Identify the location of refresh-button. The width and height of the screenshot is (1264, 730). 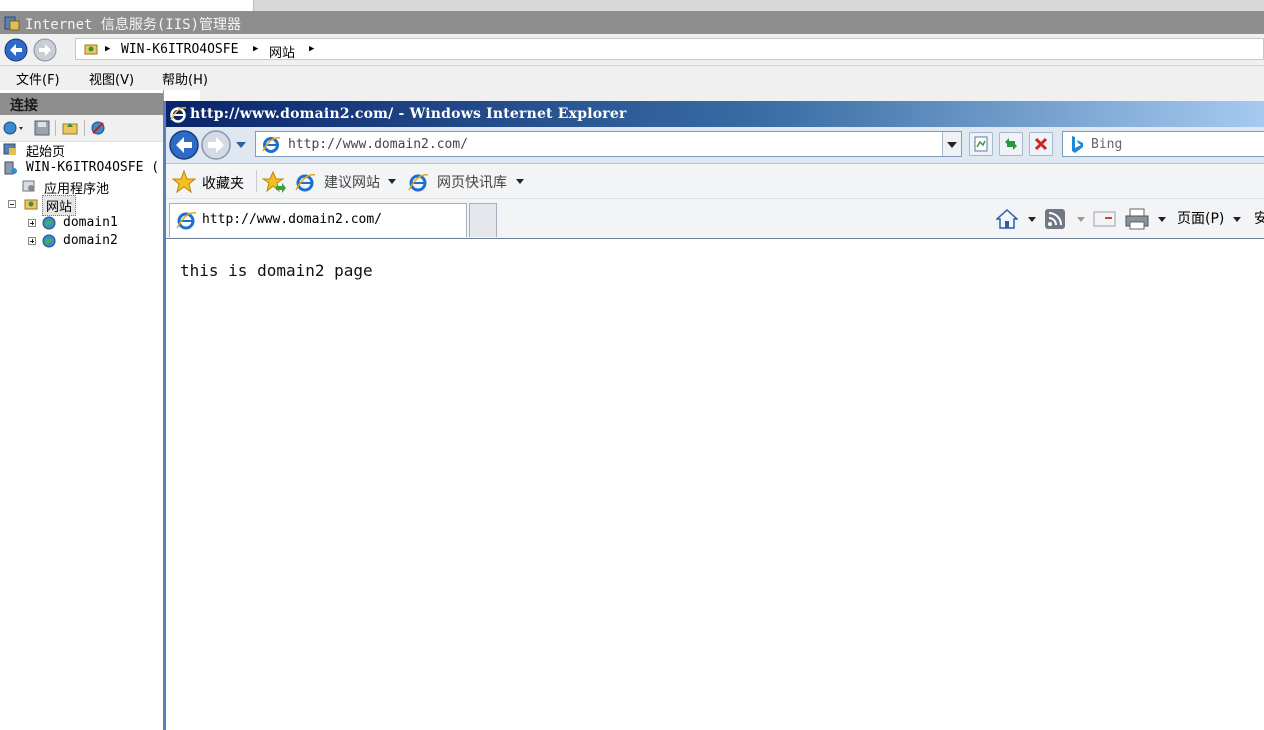
(1011, 144).